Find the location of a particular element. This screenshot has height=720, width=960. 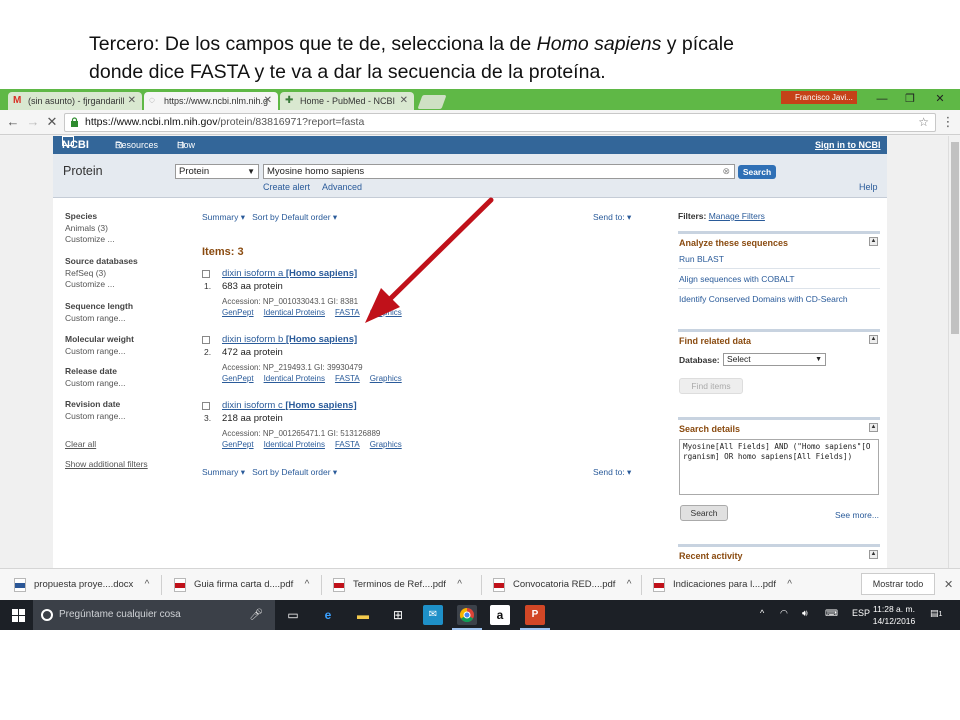

clear-input-icon: ⊗ is located at coordinates (726, 171).